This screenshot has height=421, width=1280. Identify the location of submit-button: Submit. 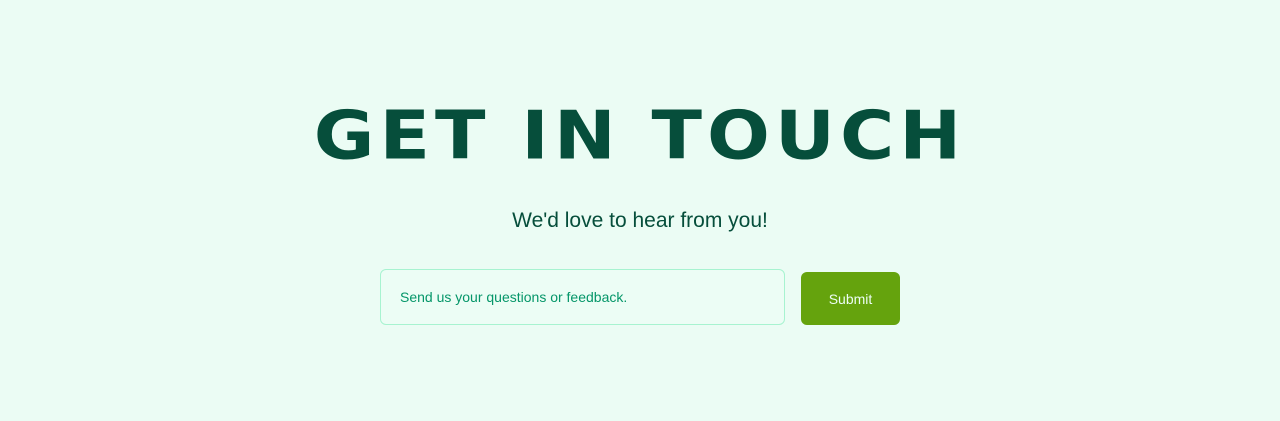
(850, 298).